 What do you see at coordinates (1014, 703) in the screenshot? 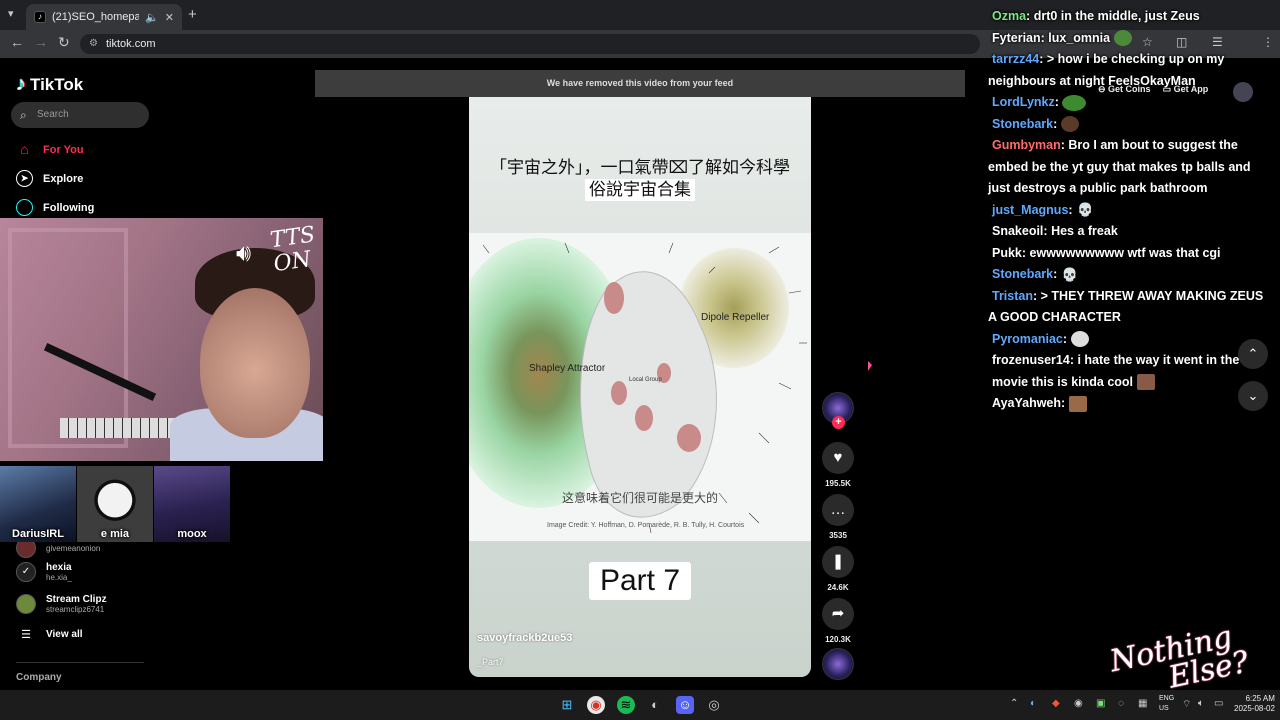
I see `tray-expand-icon: ⌃` at bounding box center [1014, 703].